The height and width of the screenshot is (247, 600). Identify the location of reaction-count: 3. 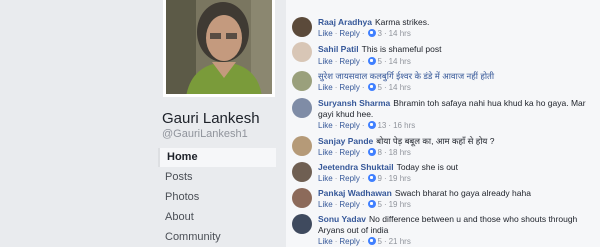
(379, 33).